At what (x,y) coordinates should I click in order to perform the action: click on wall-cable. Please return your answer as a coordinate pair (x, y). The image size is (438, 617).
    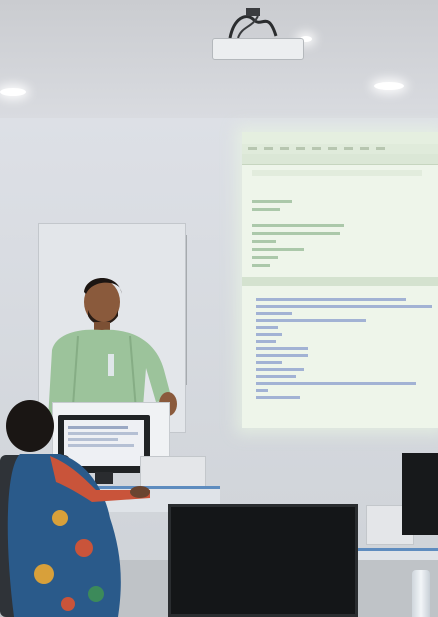
    Looking at the image, I should click on (186, 310).